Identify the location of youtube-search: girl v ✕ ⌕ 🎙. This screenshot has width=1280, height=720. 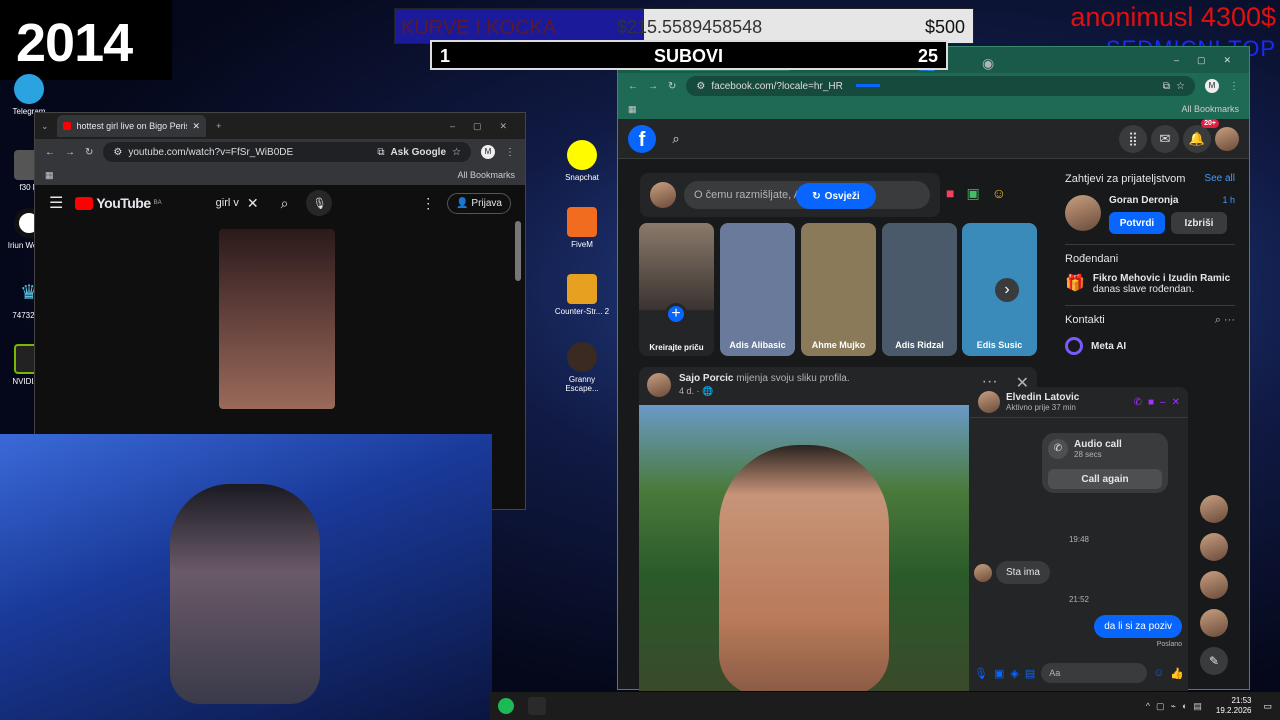
(274, 203).